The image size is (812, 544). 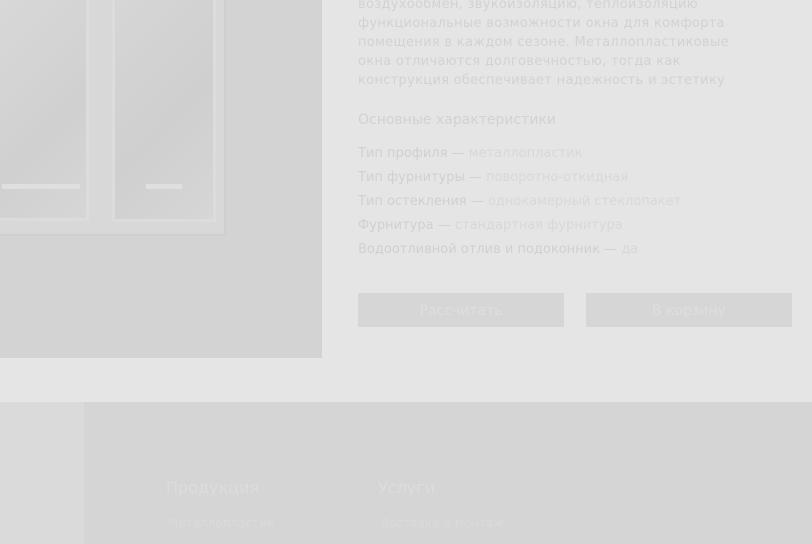 What do you see at coordinates (461, 310) in the screenshot?
I see `calculate-button: Рассчитать` at bounding box center [461, 310].